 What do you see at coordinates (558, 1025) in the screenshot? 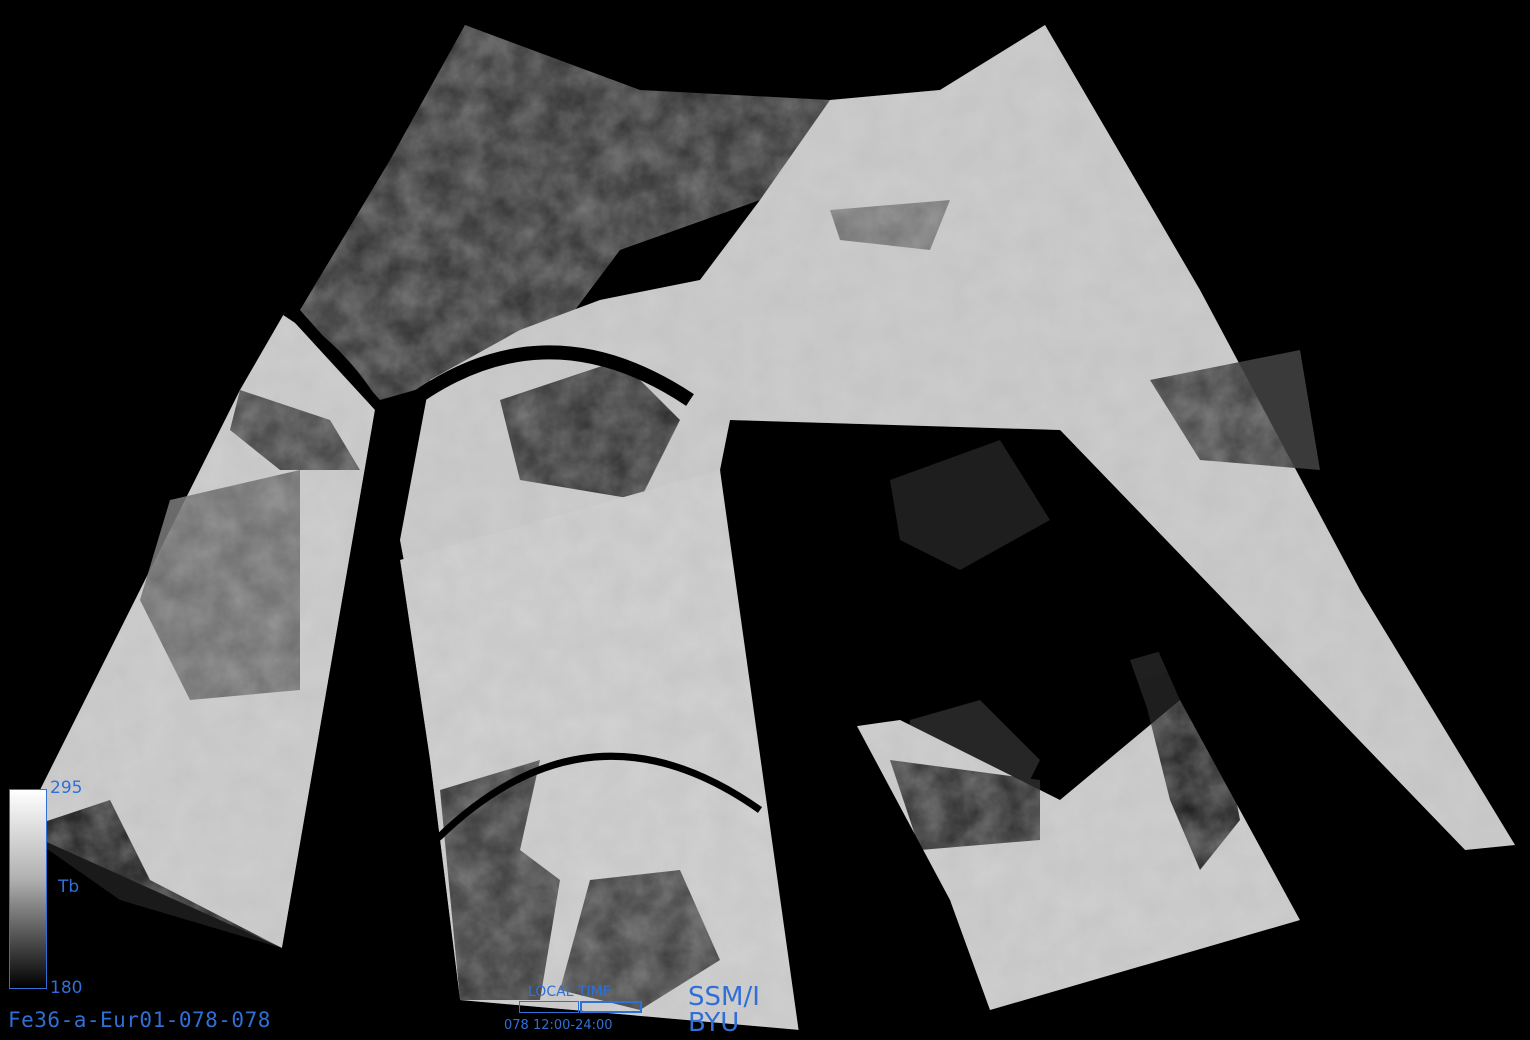
I see `local-time-range-label: 078 12:00-24:00` at bounding box center [558, 1025].